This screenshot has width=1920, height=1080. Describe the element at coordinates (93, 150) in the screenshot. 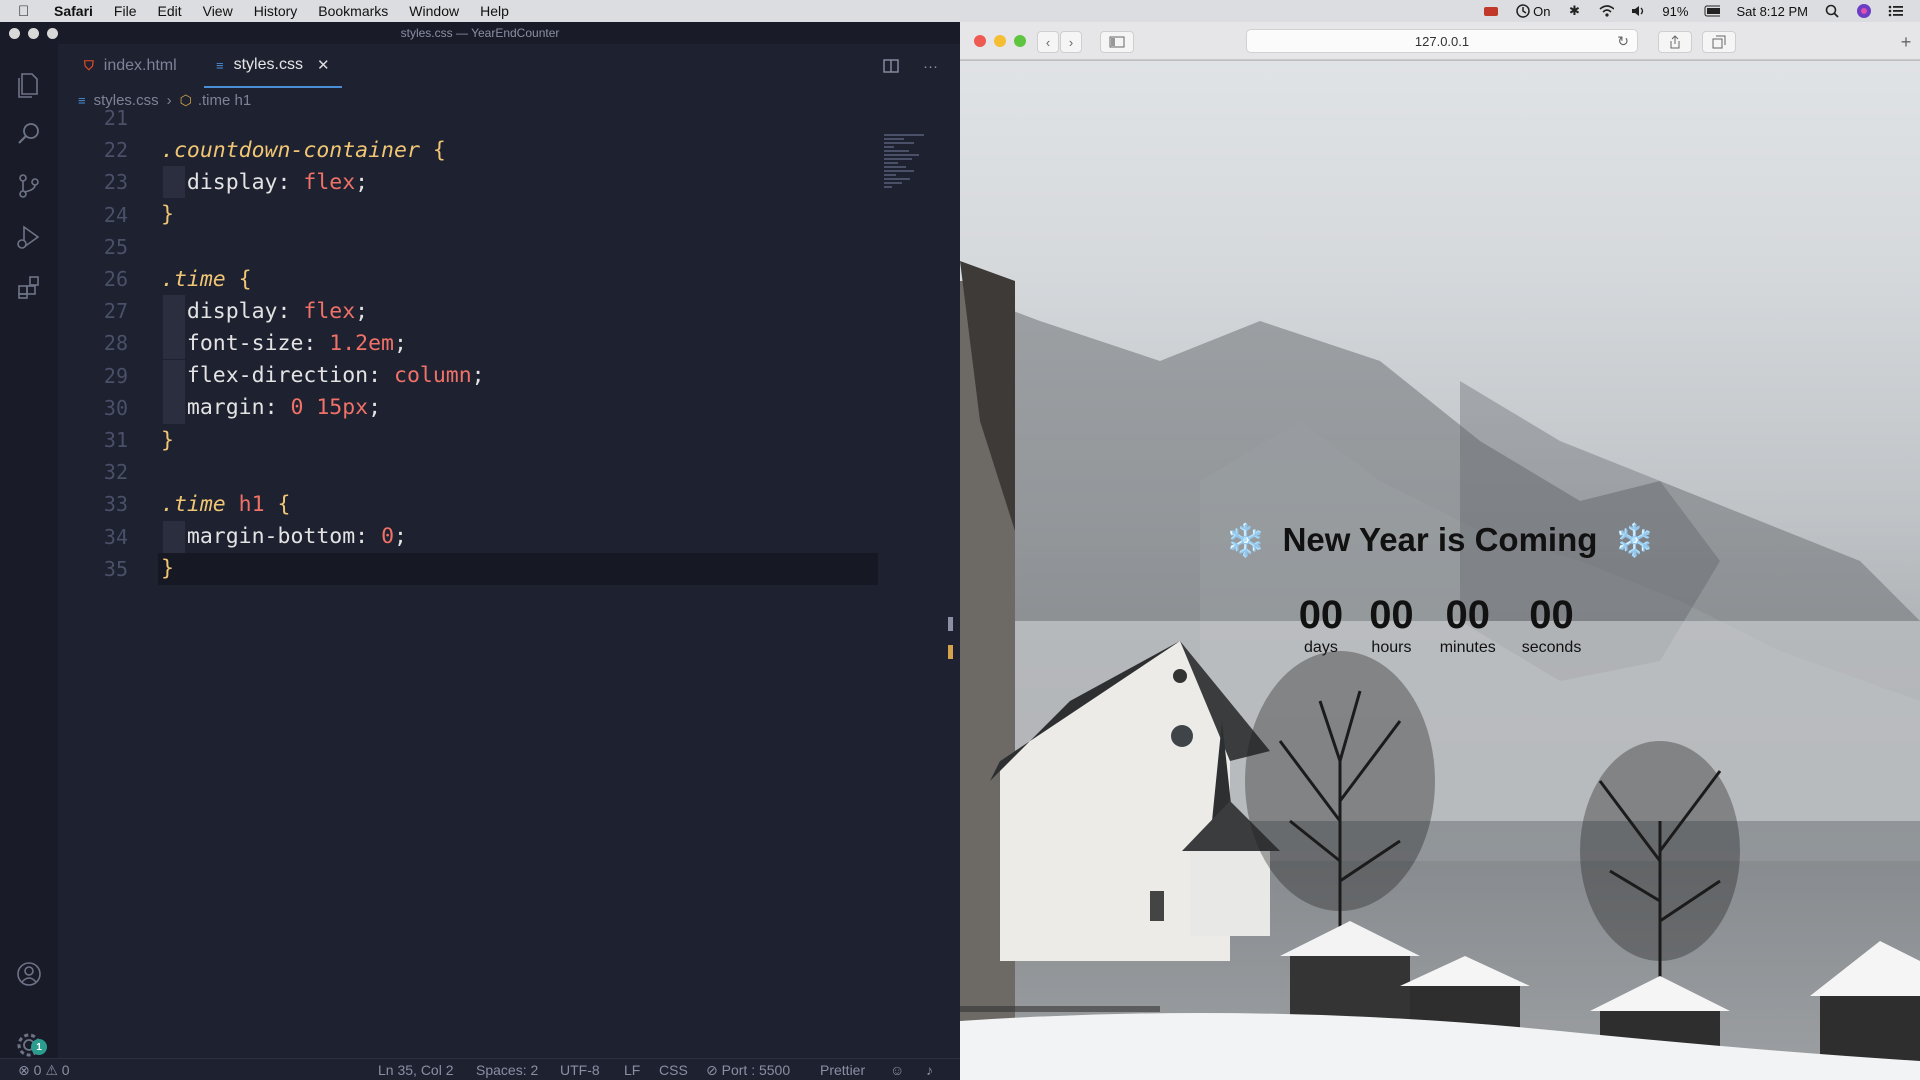

I see `line-number: 22` at that location.